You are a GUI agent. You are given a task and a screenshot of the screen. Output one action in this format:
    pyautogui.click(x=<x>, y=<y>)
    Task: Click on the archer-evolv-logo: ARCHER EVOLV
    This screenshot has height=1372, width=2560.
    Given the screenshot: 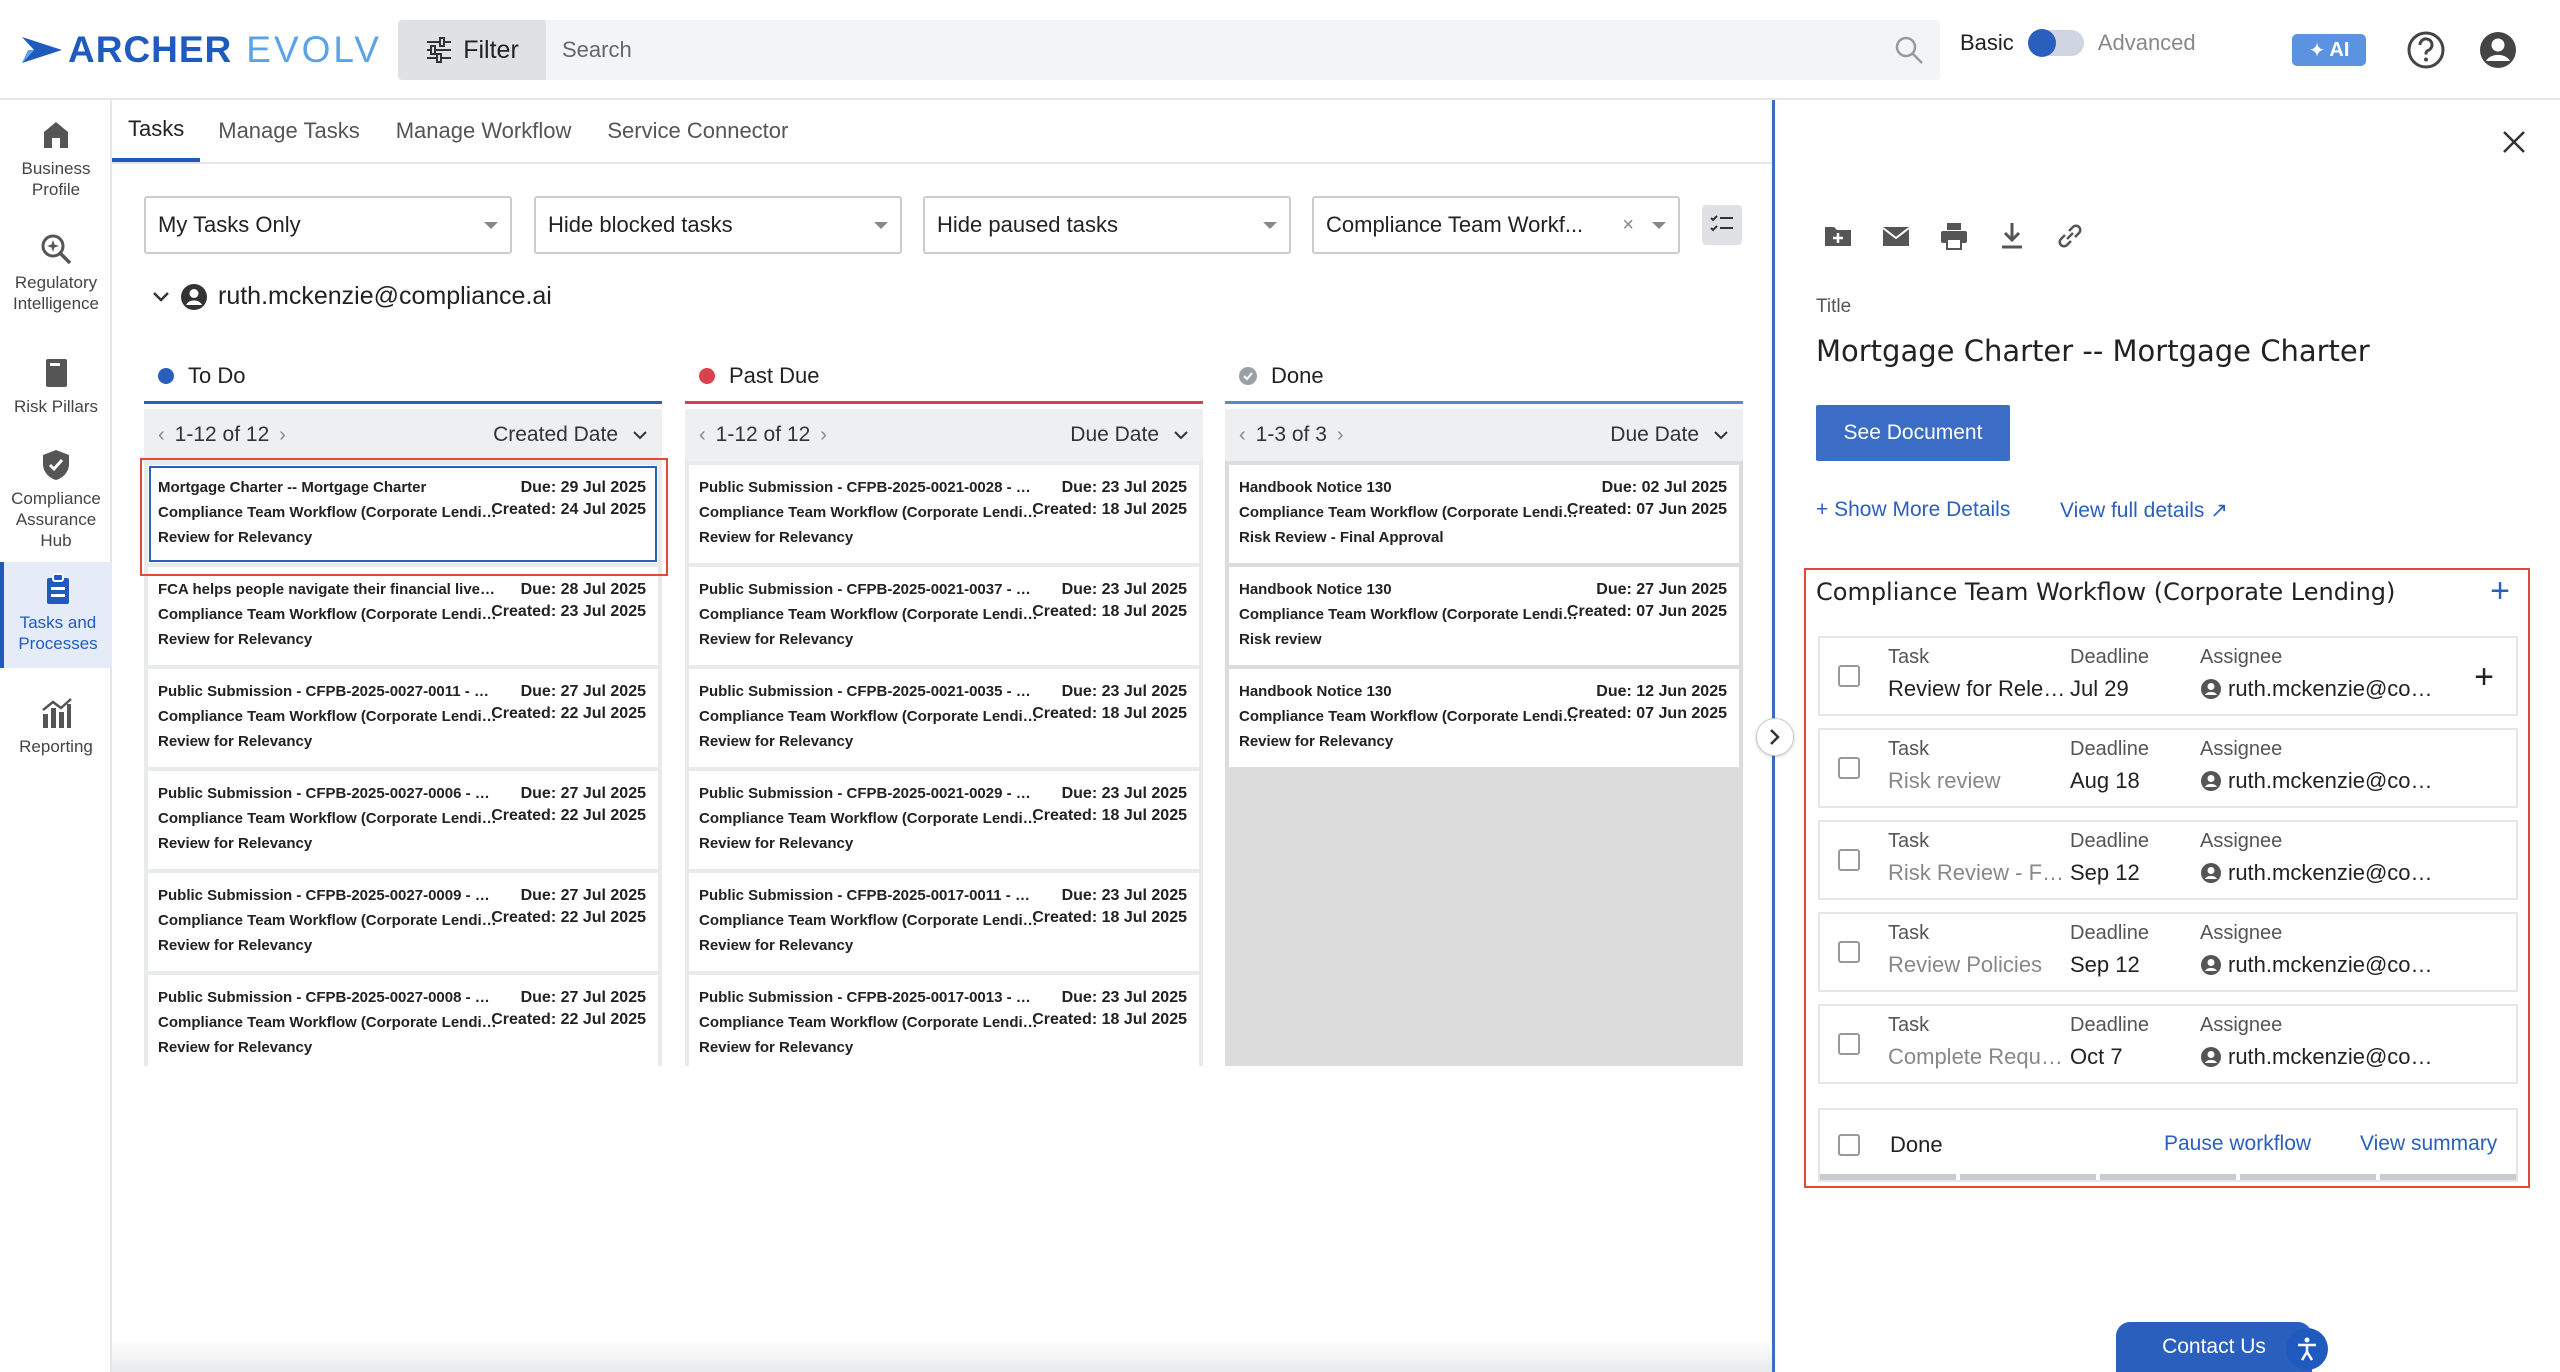 What is the action you would take?
    pyautogui.click(x=202, y=49)
    